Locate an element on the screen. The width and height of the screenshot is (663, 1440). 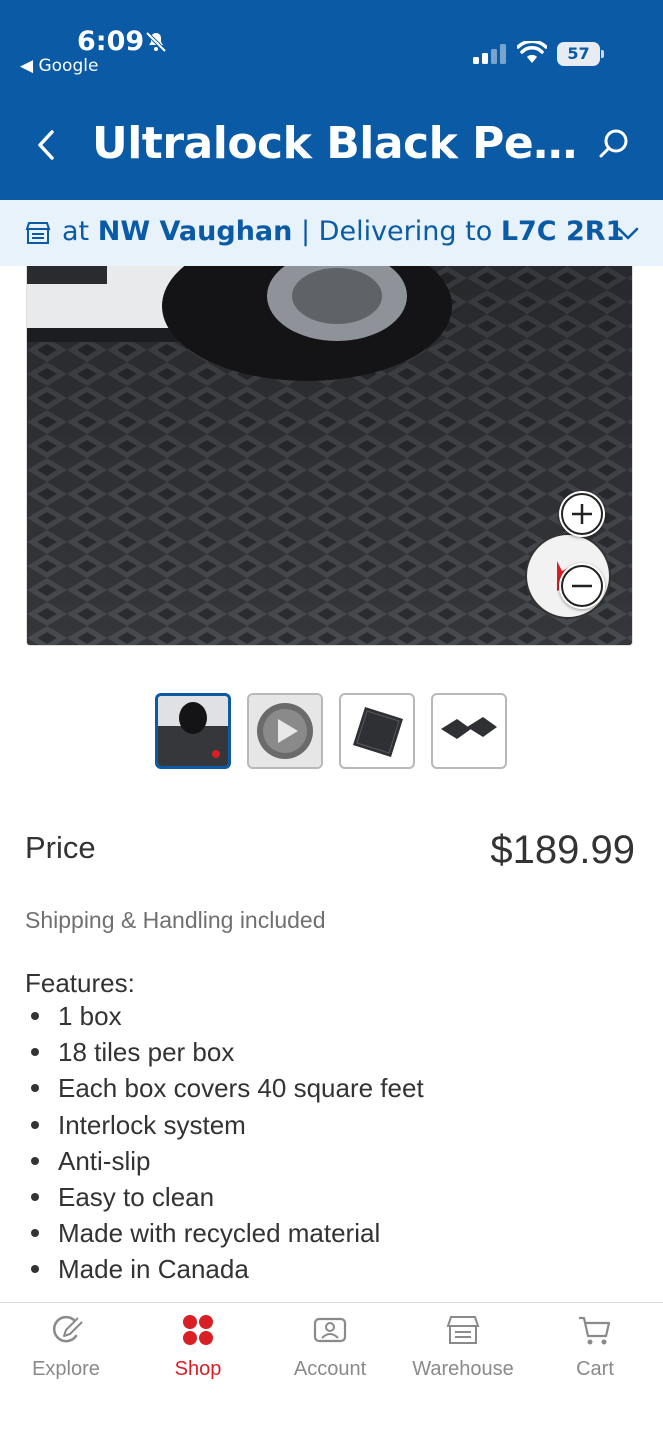
back-to-app-link: ◀ Google is located at coordinates (59, 66).